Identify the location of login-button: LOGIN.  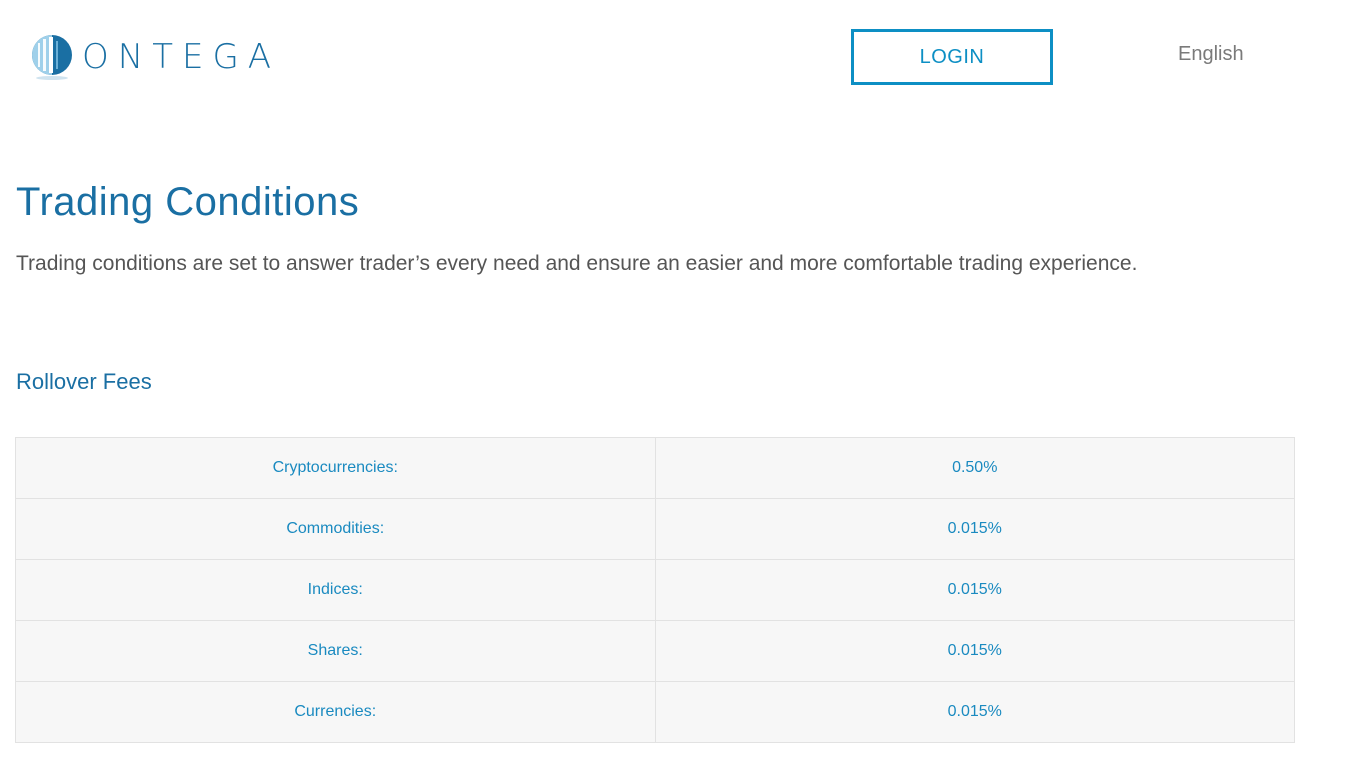
(952, 57).